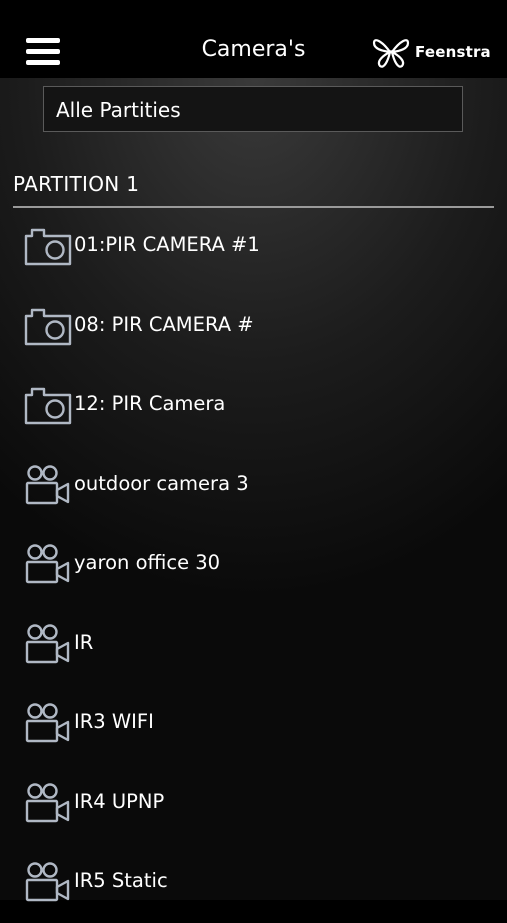 This screenshot has height=923, width=507. Describe the element at coordinates (391, 53) in the screenshot. I see `butterfly-logo-icon` at that location.